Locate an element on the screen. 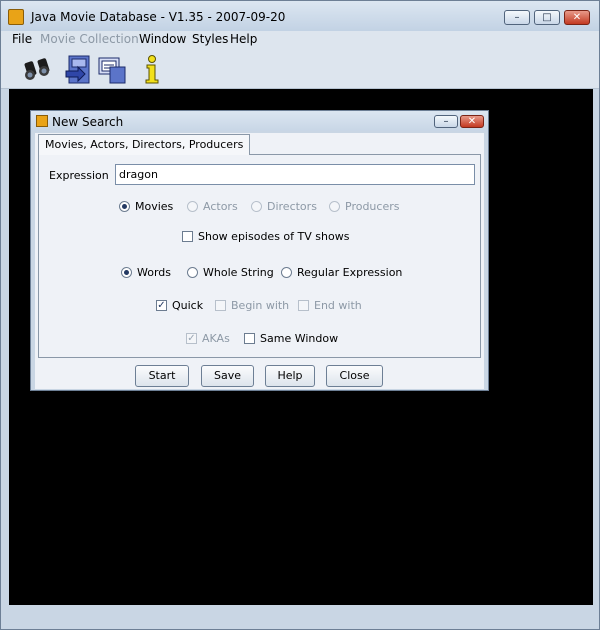 The height and width of the screenshot is (630, 600). akas-checkbox: ✓ AKAs is located at coordinates (208, 338).